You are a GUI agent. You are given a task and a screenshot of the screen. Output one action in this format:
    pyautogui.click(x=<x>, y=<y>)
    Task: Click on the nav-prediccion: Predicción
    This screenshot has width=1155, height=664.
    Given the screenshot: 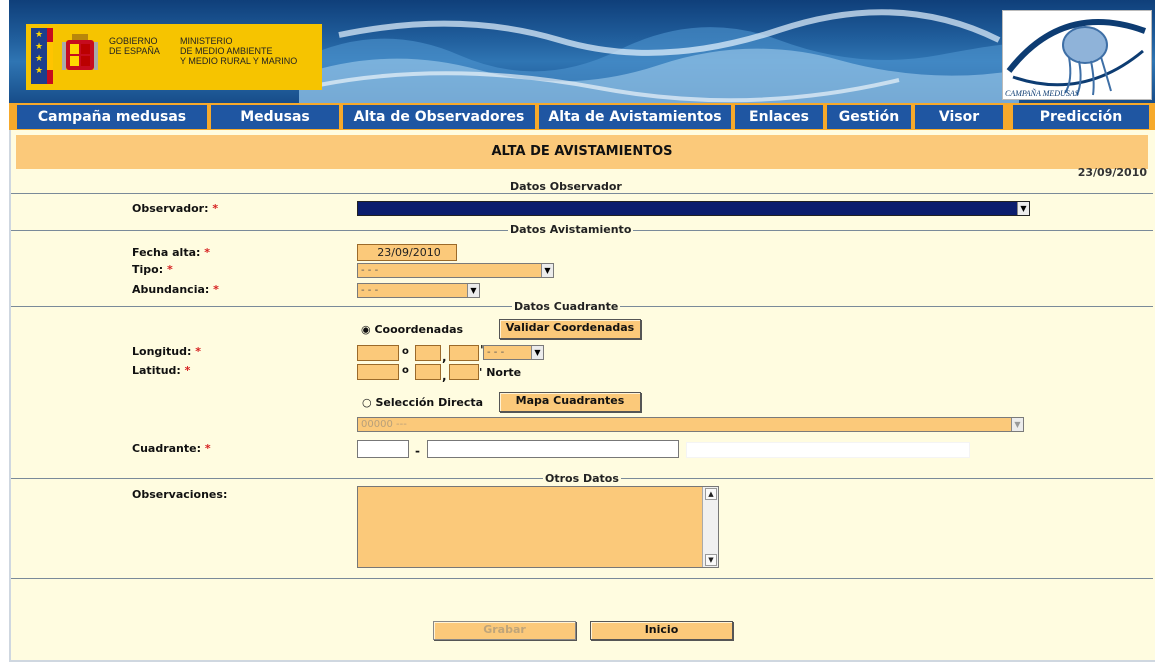 What is the action you would take?
    pyautogui.click(x=1081, y=117)
    